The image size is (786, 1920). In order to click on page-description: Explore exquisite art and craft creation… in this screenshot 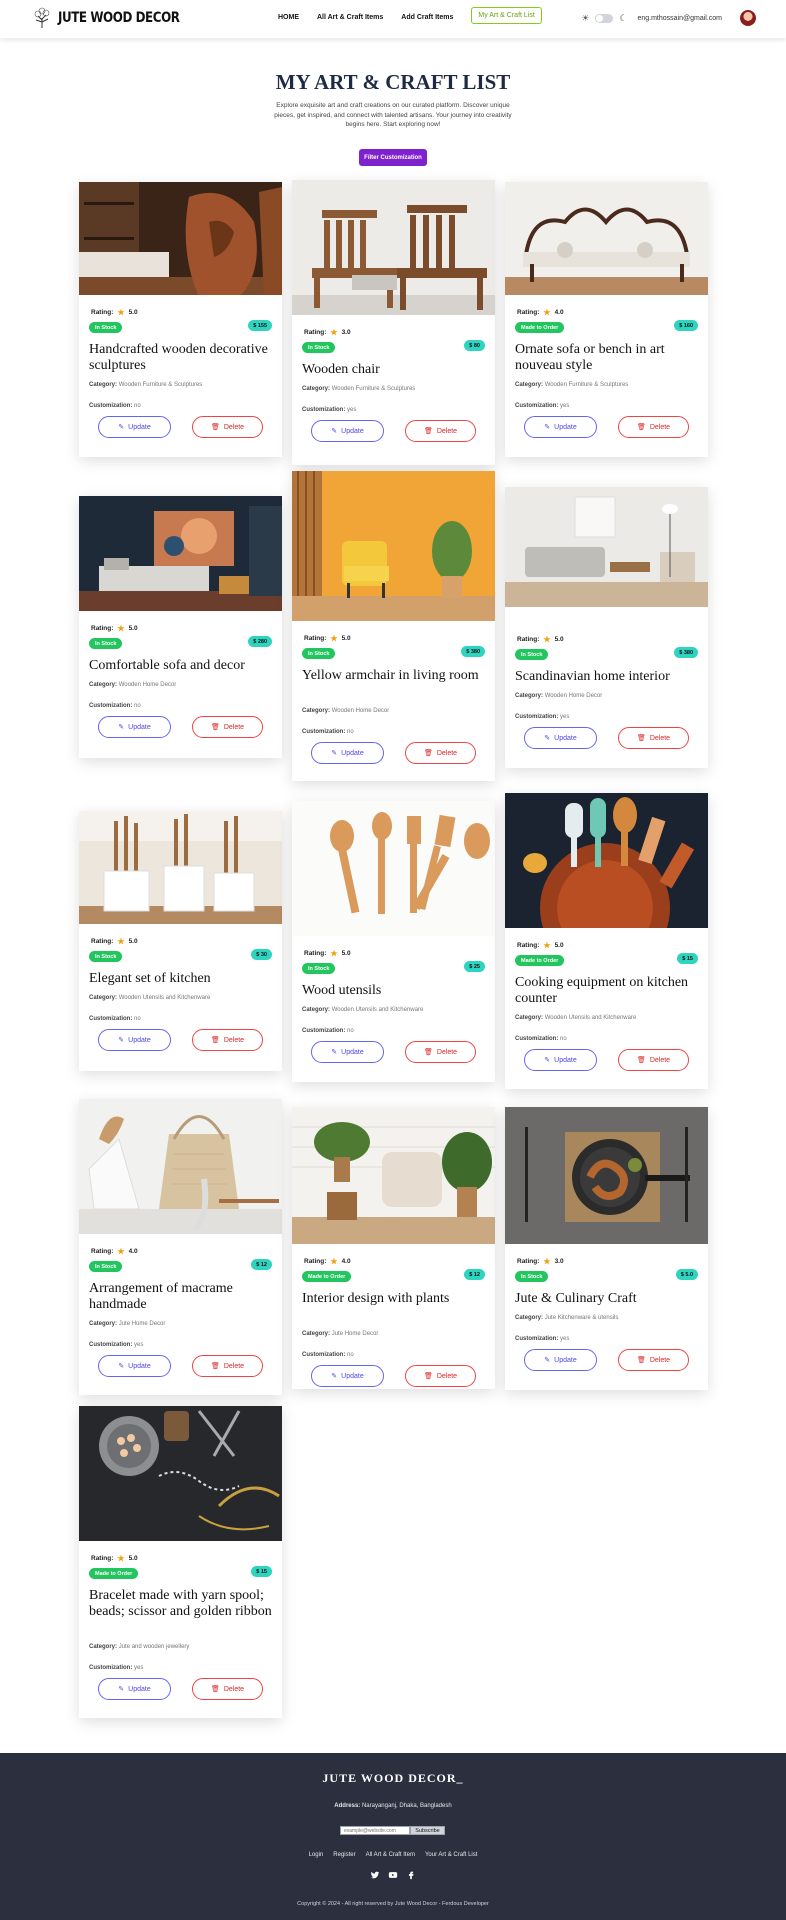, I will do `click(393, 115)`.